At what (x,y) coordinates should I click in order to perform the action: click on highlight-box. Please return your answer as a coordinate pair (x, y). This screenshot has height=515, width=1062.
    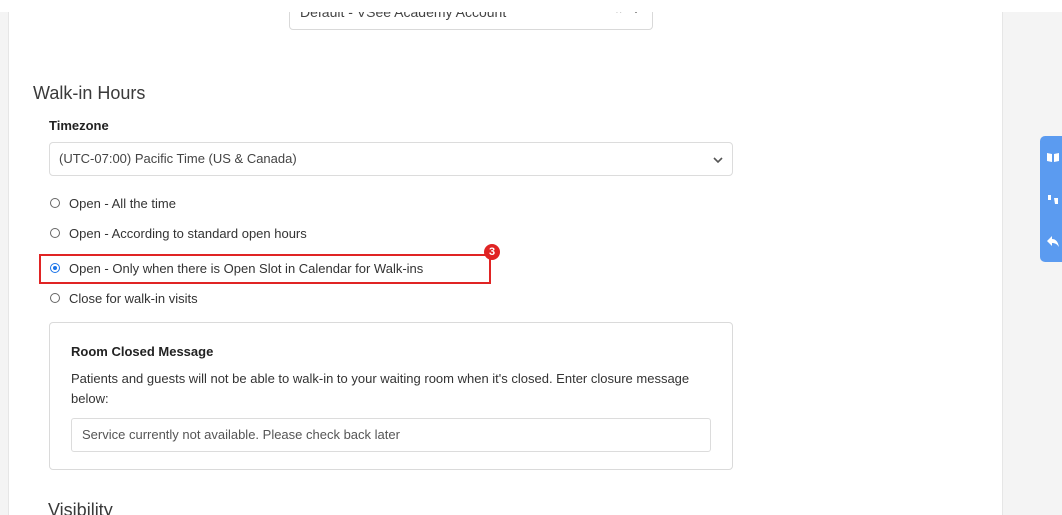
    Looking at the image, I should click on (265, 269).